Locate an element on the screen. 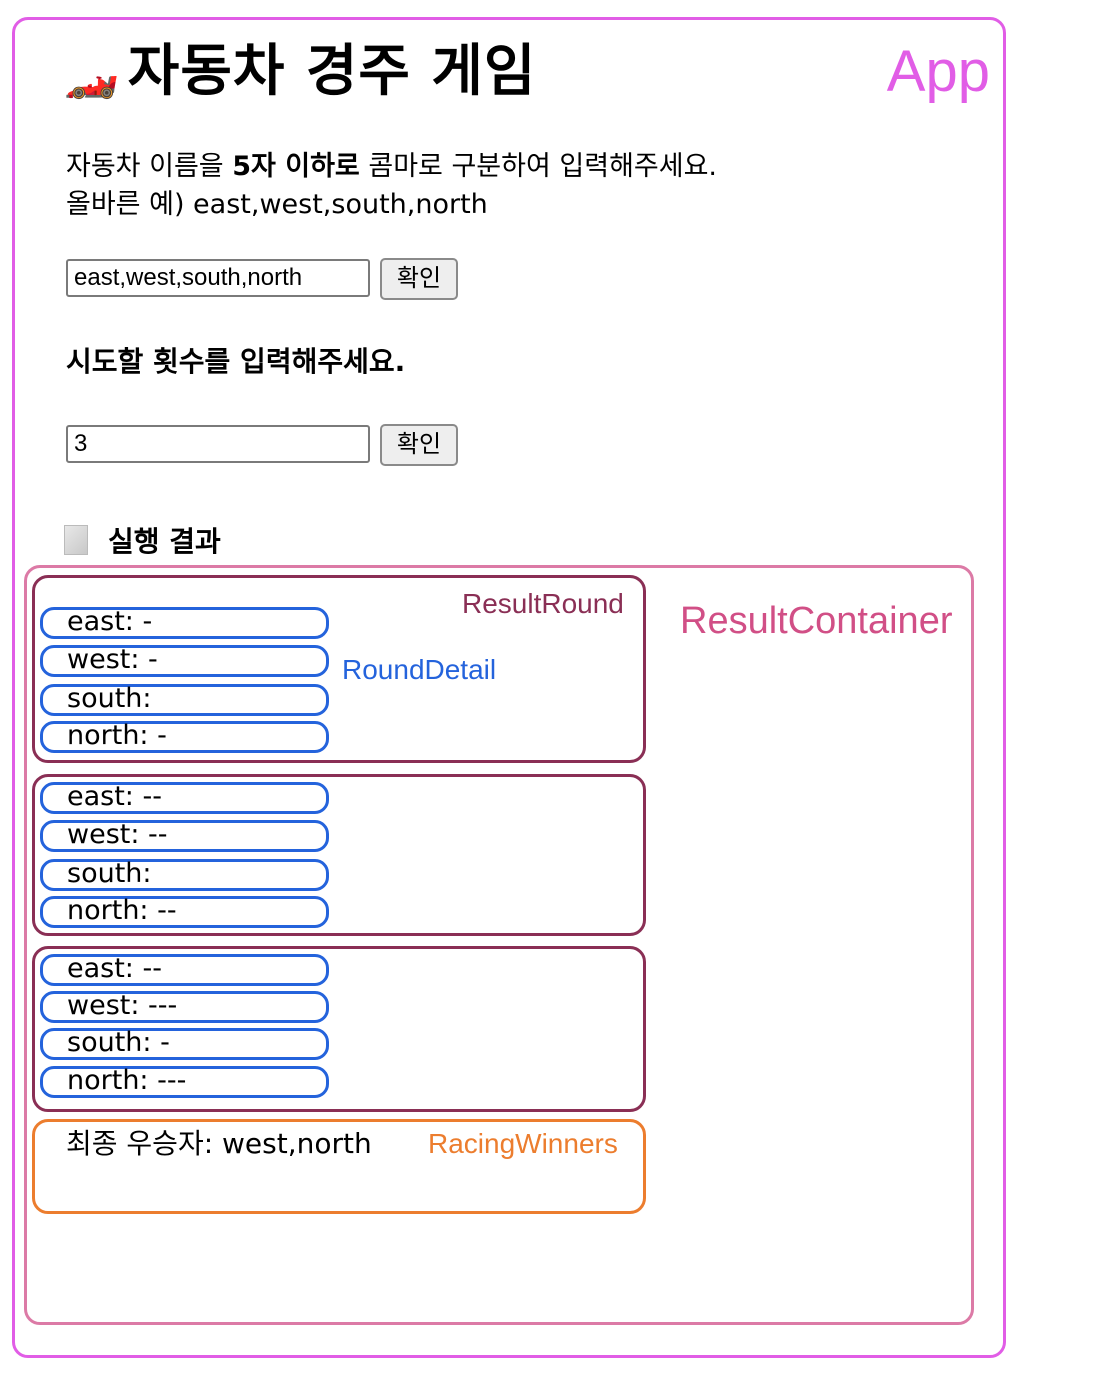 The width and height of the screenshot is (1100, 1384). round-detail: west: --- is located at coordinates (184, 1007).